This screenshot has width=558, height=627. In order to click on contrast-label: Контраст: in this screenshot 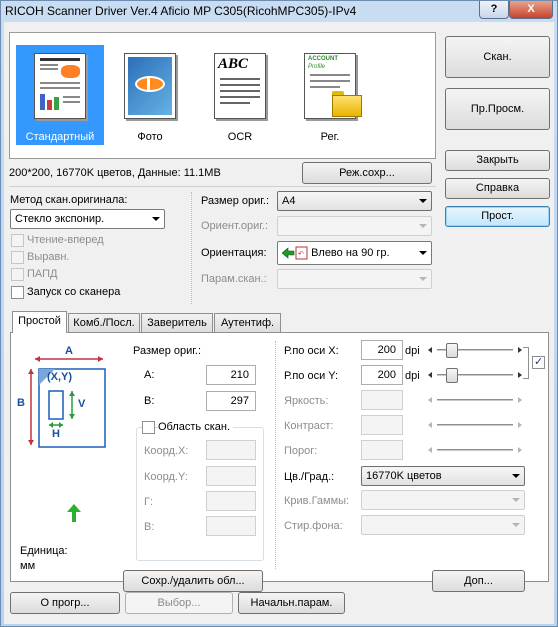, I will do `click(309, 426)`.